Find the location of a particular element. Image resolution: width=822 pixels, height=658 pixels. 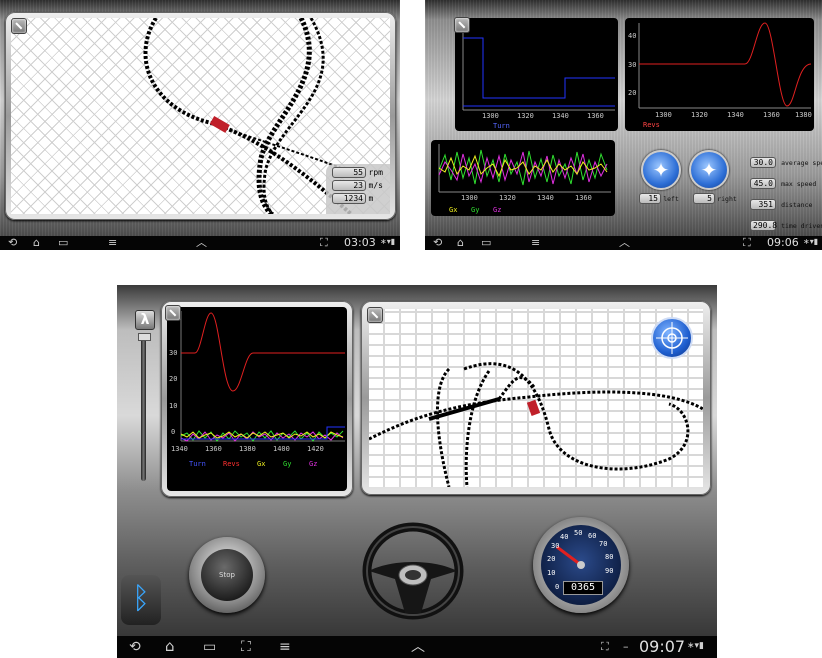

stat-row: 30.0 average speed is located at coordinates (786, 159).